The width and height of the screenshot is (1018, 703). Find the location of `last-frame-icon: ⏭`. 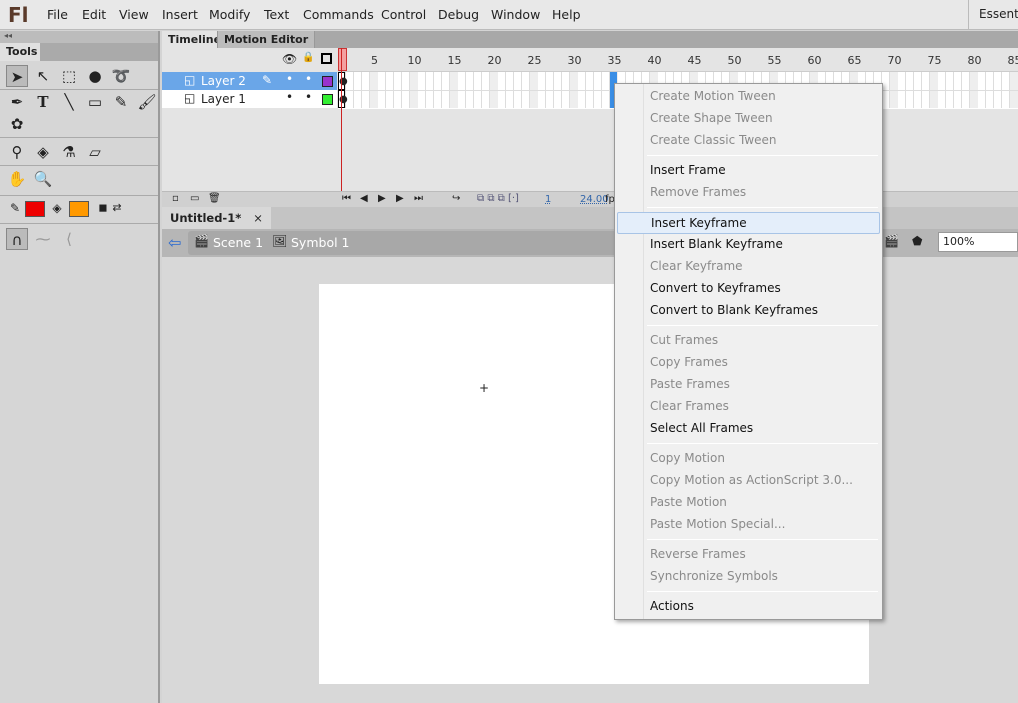

last-frame-icon: ⏭ is located at coordinates (418, 198).